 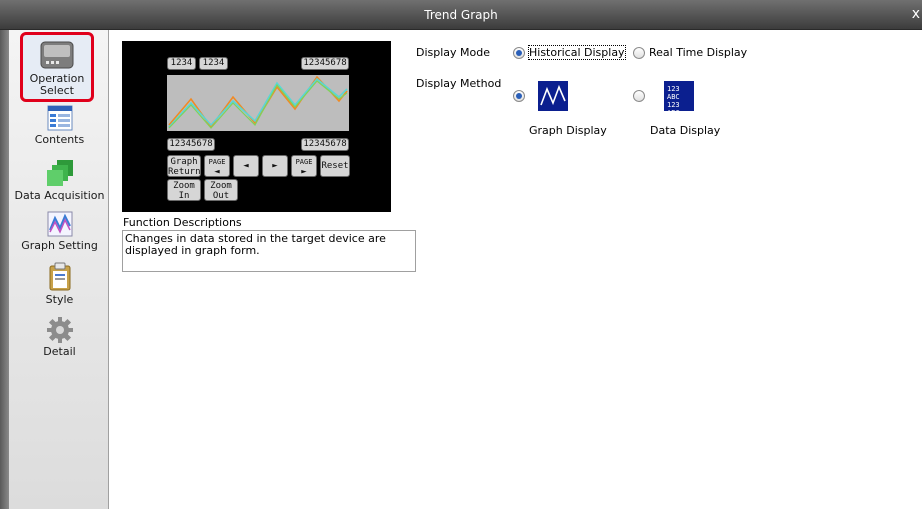 I want to click on data-display-thumbnail: 123 ABC 123 ABC, so click(x=679, y=99).